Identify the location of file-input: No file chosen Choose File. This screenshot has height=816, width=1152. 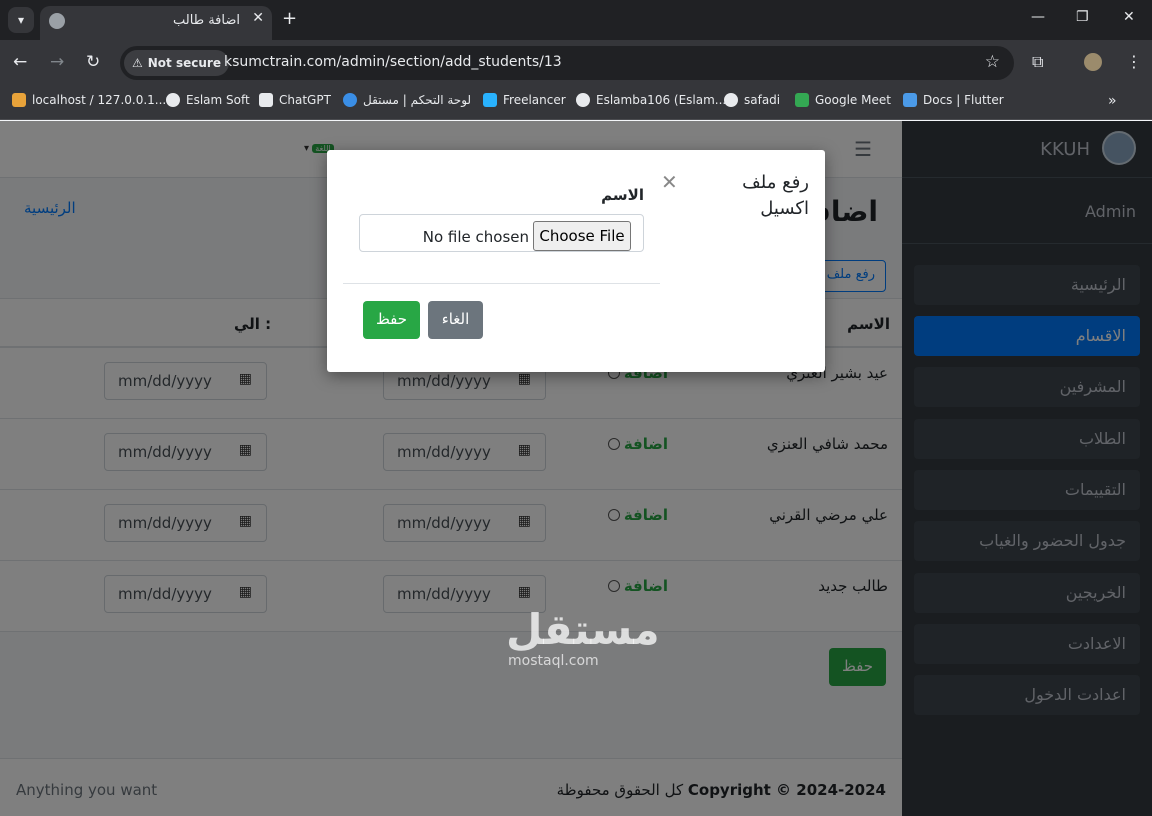
(501, 233).